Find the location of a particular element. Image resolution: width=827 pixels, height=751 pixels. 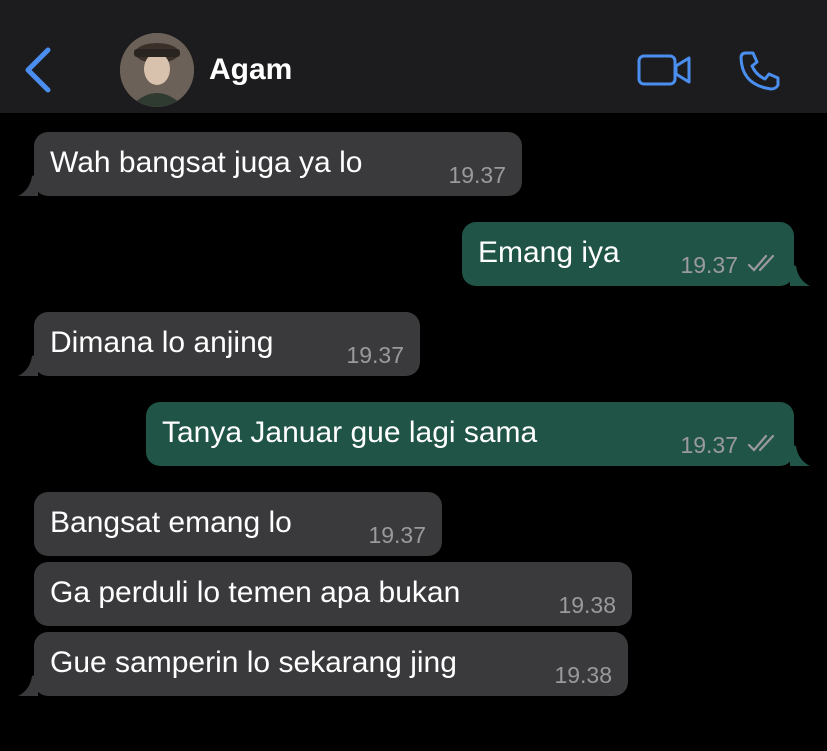

message-bubble-incoming: Dimana lo anjing 19.37 is located at coordinates (219, 344).